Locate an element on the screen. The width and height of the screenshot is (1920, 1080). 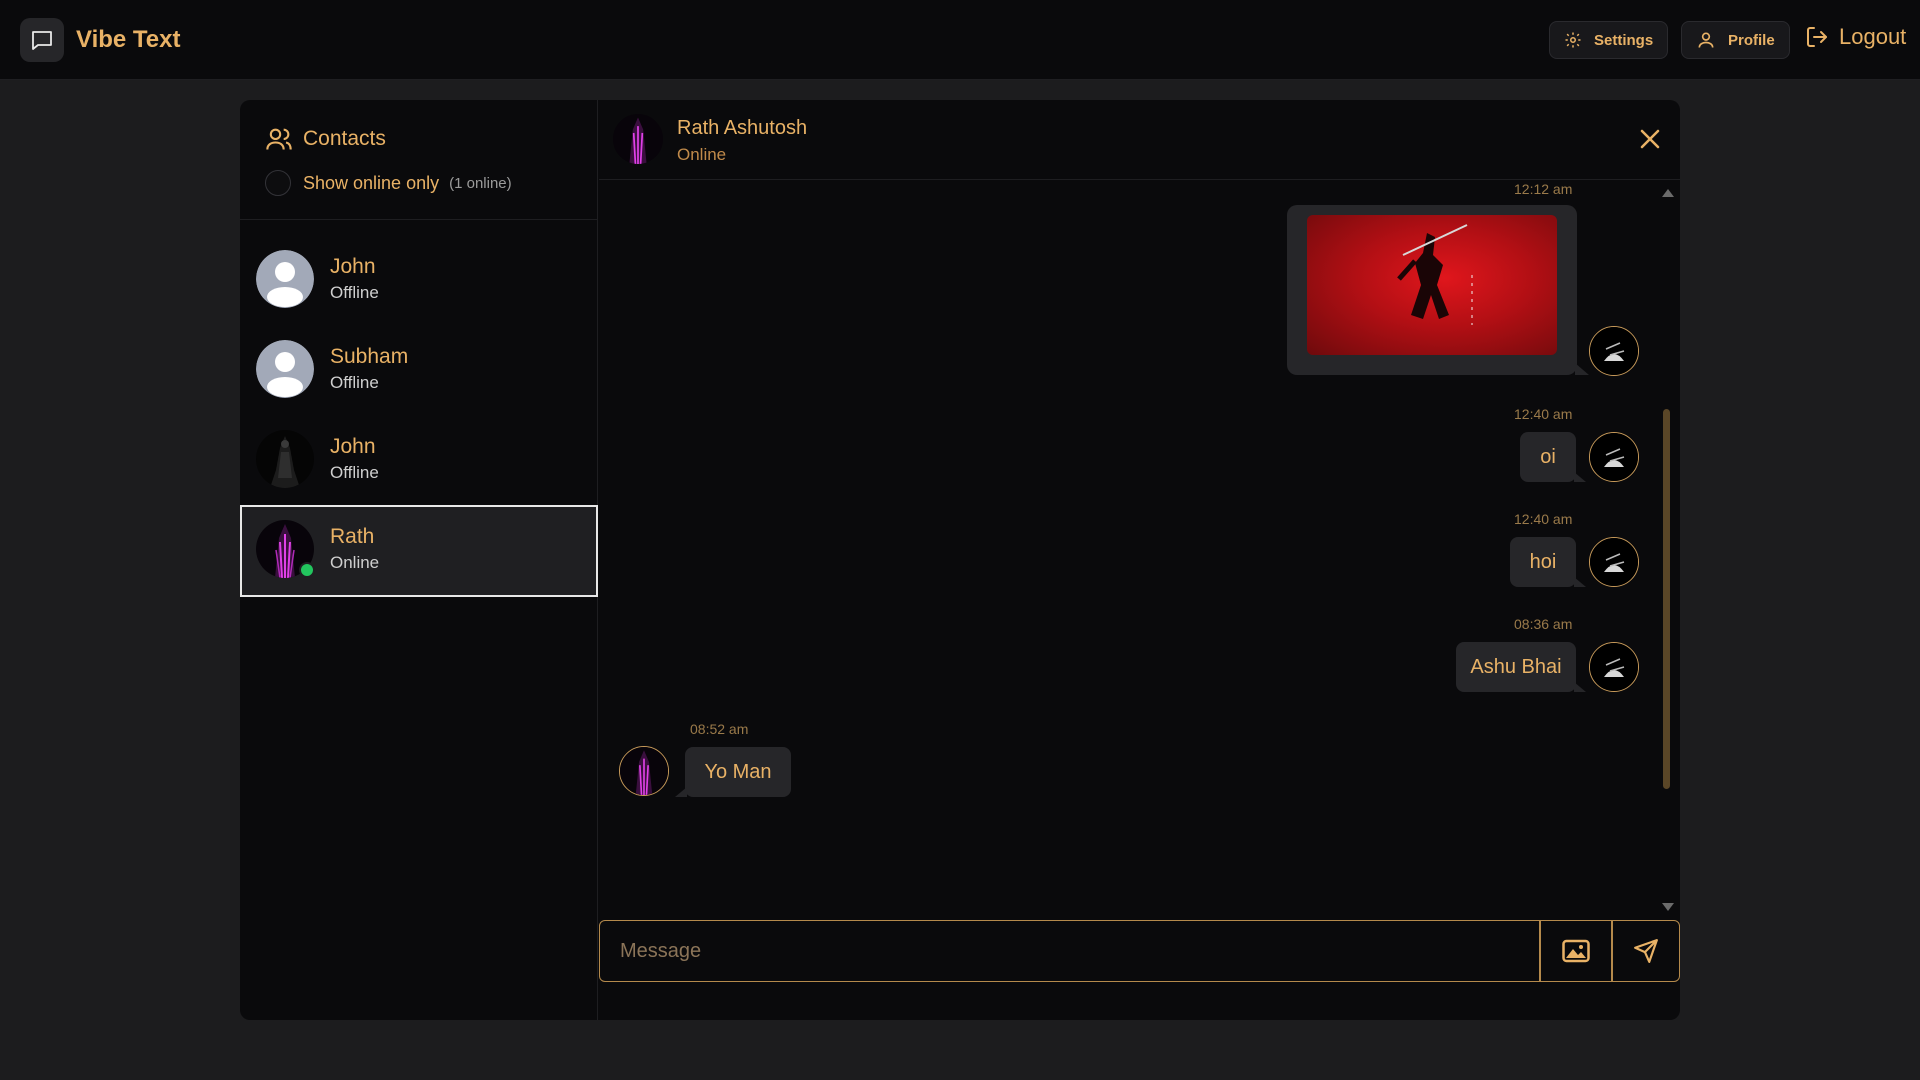
outgoing-message: Ashu Bhai is located at coordinates (1521, 667).